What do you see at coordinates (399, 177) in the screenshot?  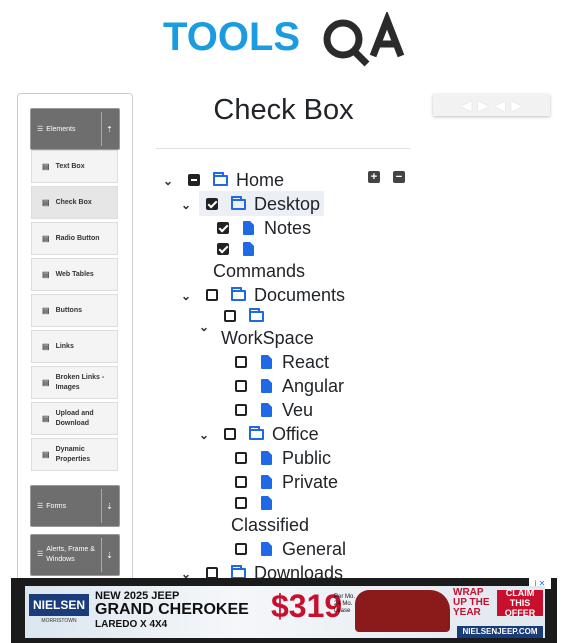 I see `collapse-all-button: −` at bounding box center [399, 177].